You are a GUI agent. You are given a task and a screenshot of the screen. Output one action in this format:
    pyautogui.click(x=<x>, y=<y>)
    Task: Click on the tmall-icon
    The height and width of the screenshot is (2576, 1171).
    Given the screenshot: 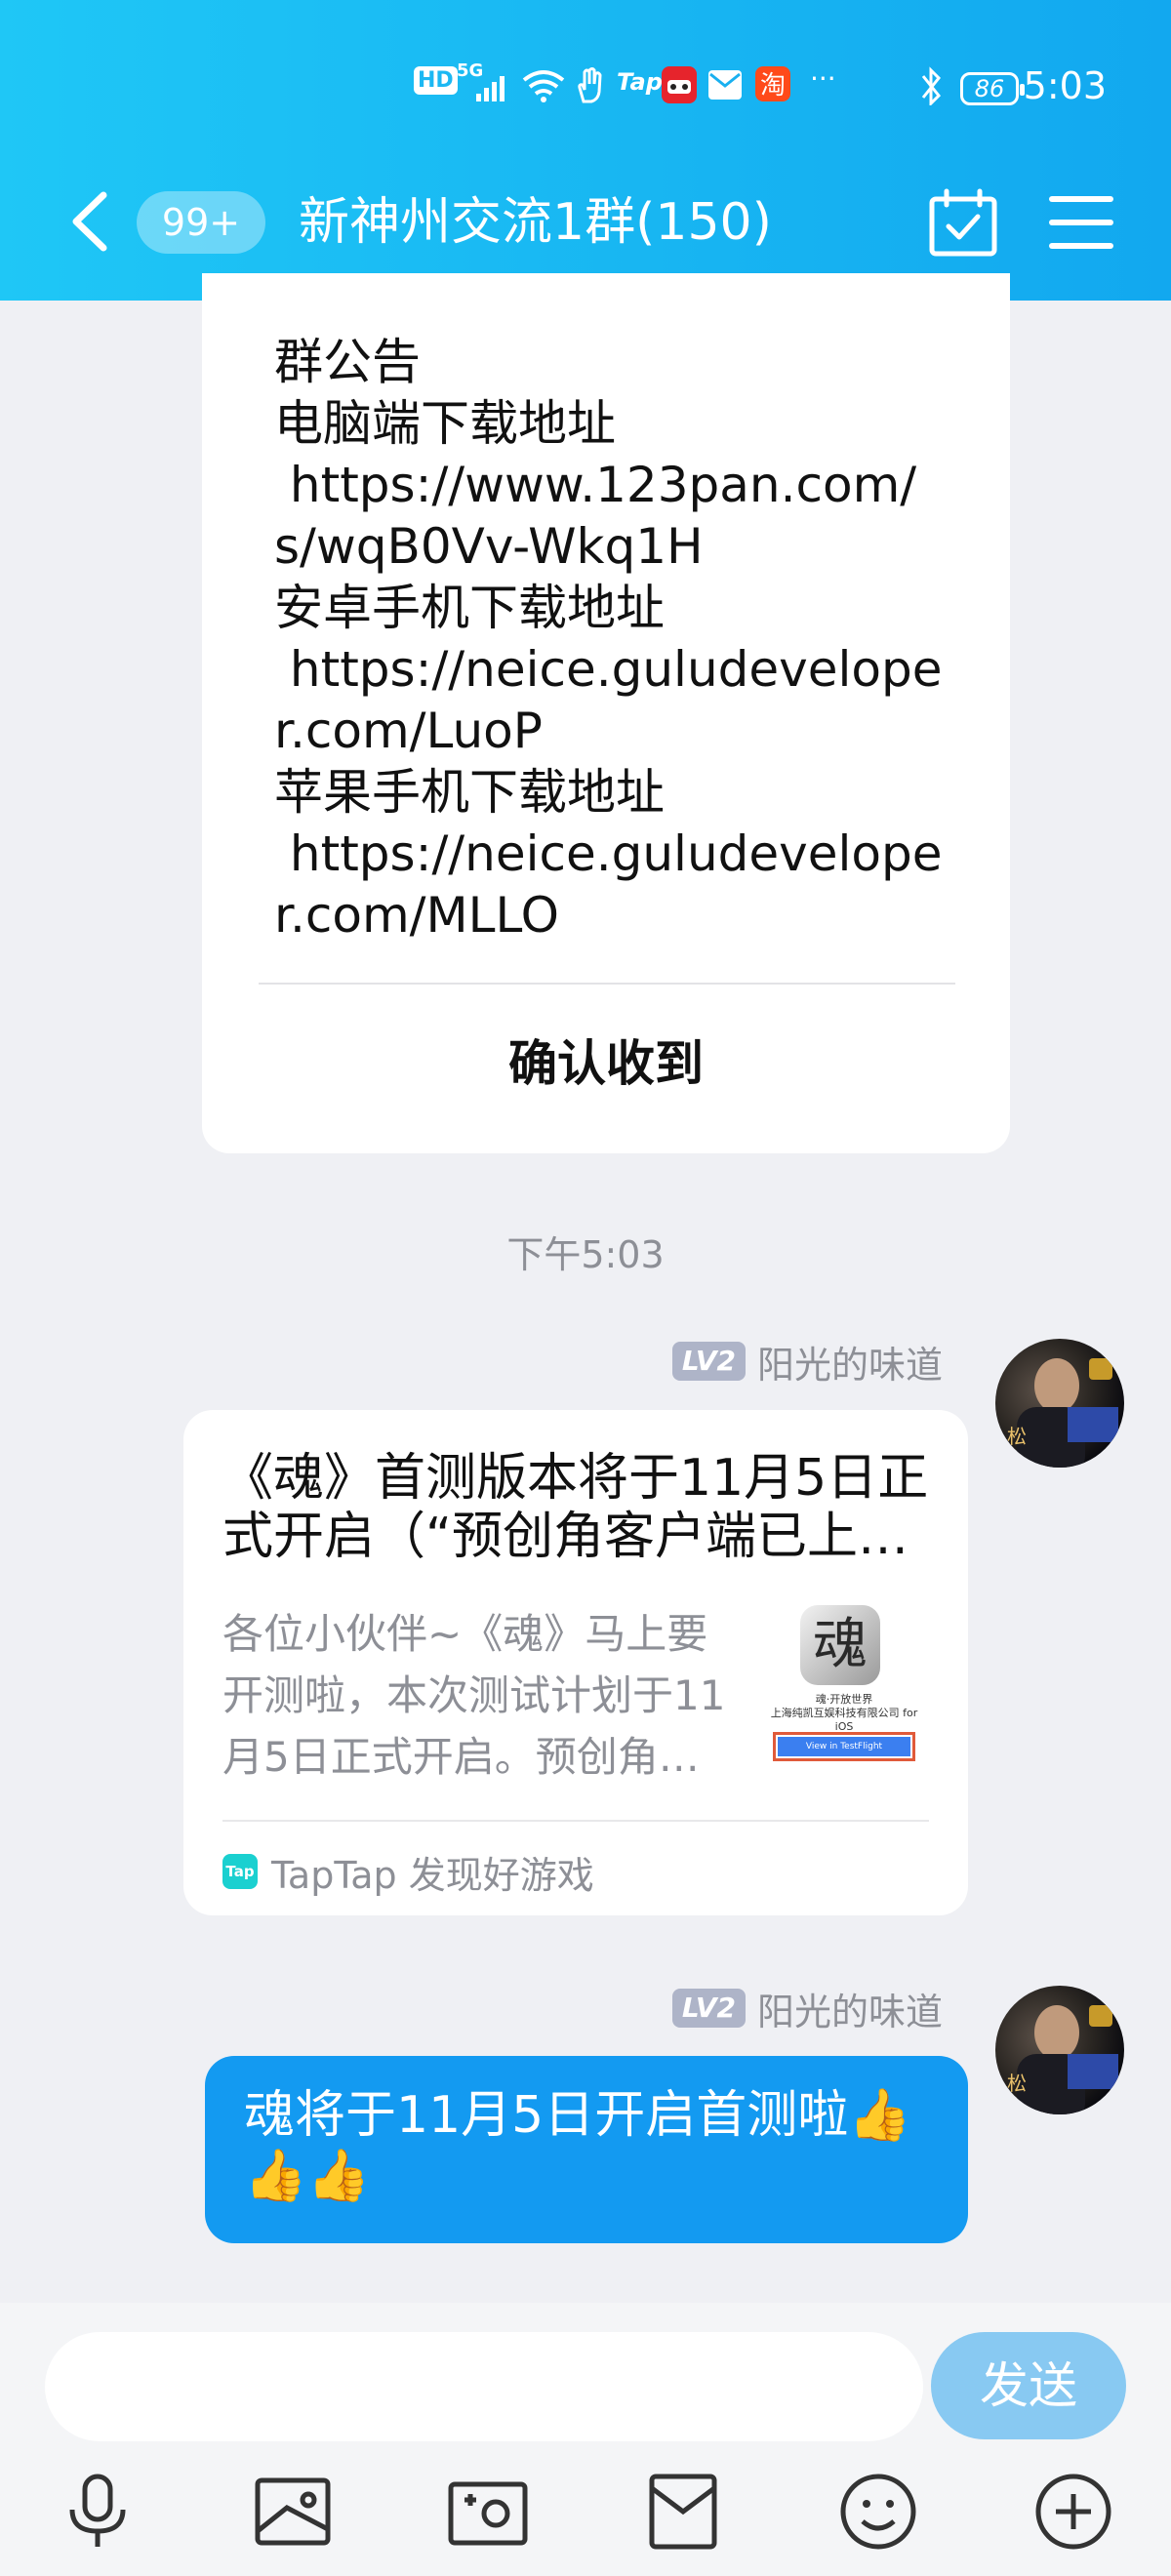 What is the action you would take?
    pyautogui.click(x=679, y=84)
    